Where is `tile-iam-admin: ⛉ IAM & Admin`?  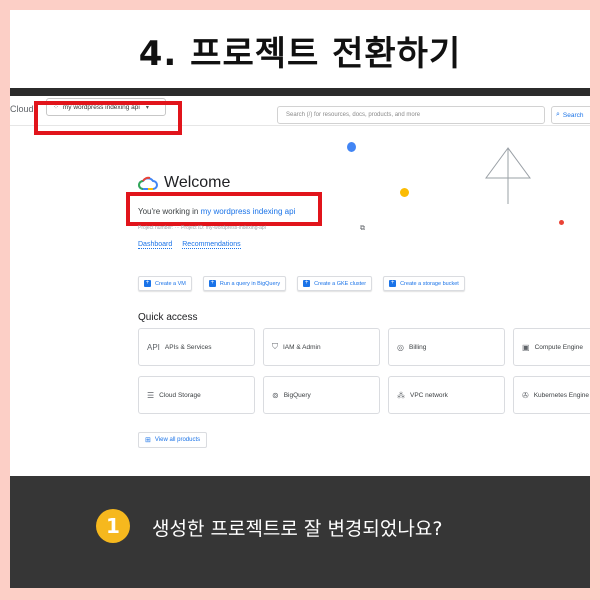 tile-iam-admin: ⛉ IAM & Admin is located at coordinates (321, 347).